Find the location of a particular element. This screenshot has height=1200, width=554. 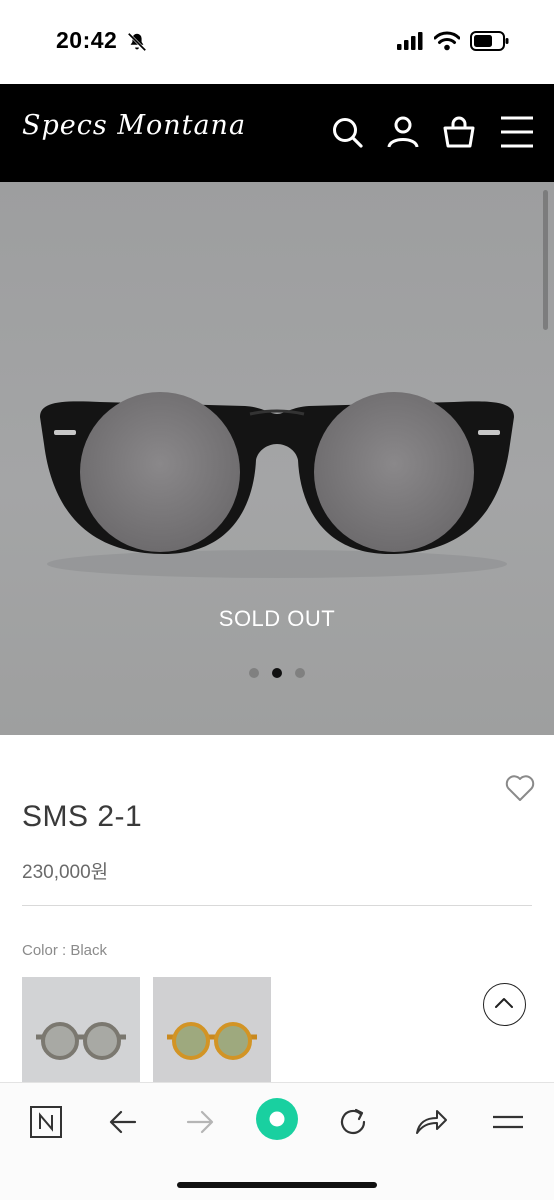

status-time: 20:42 is located at coordinates (87, 40).